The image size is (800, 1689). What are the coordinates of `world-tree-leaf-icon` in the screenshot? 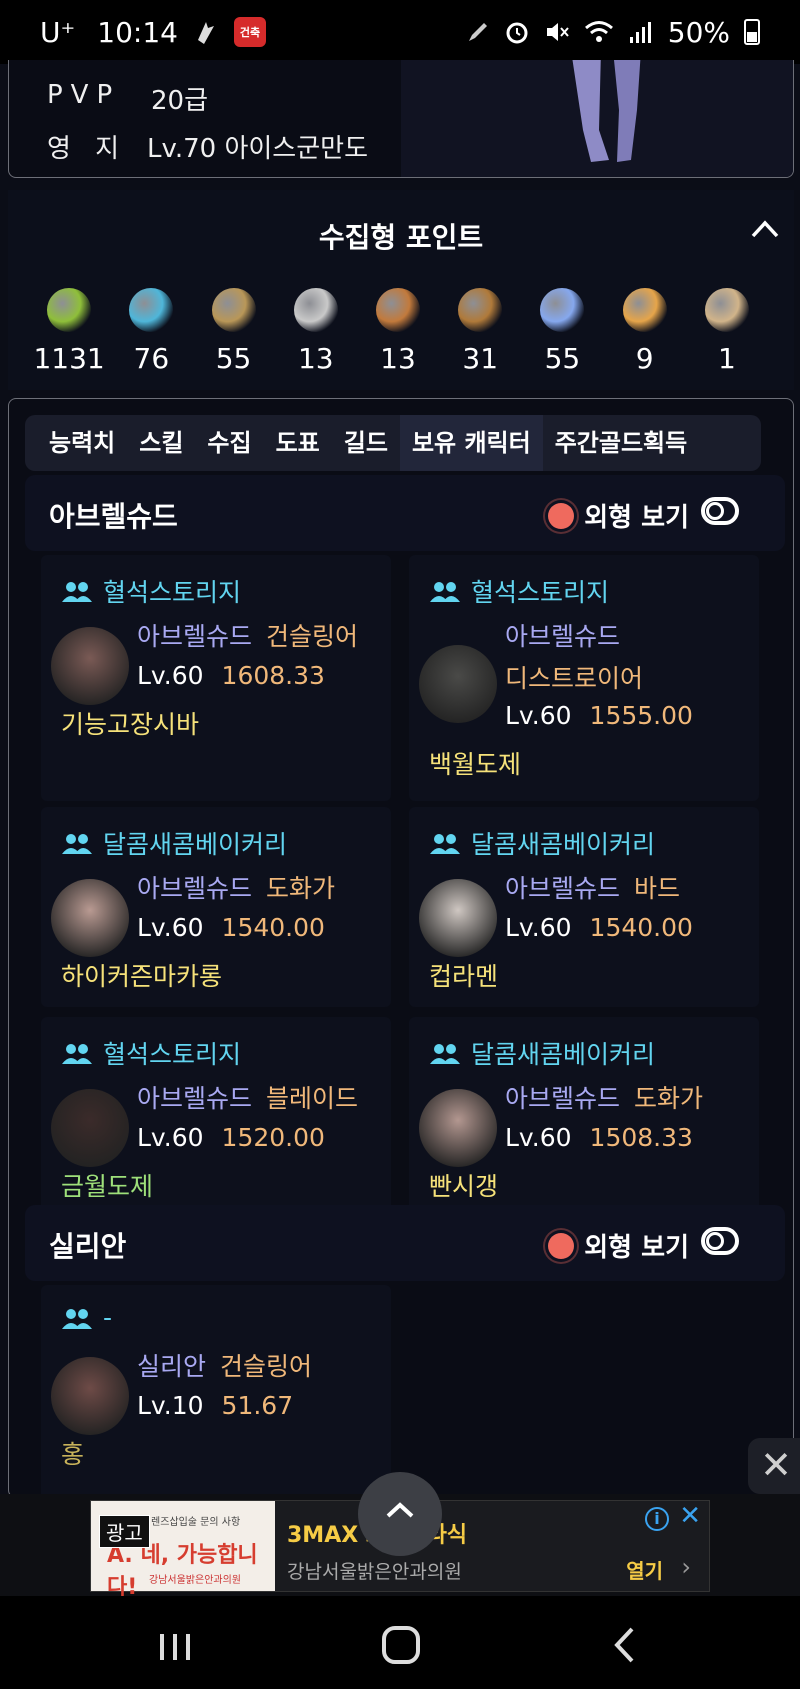 It's located at (562, 310).